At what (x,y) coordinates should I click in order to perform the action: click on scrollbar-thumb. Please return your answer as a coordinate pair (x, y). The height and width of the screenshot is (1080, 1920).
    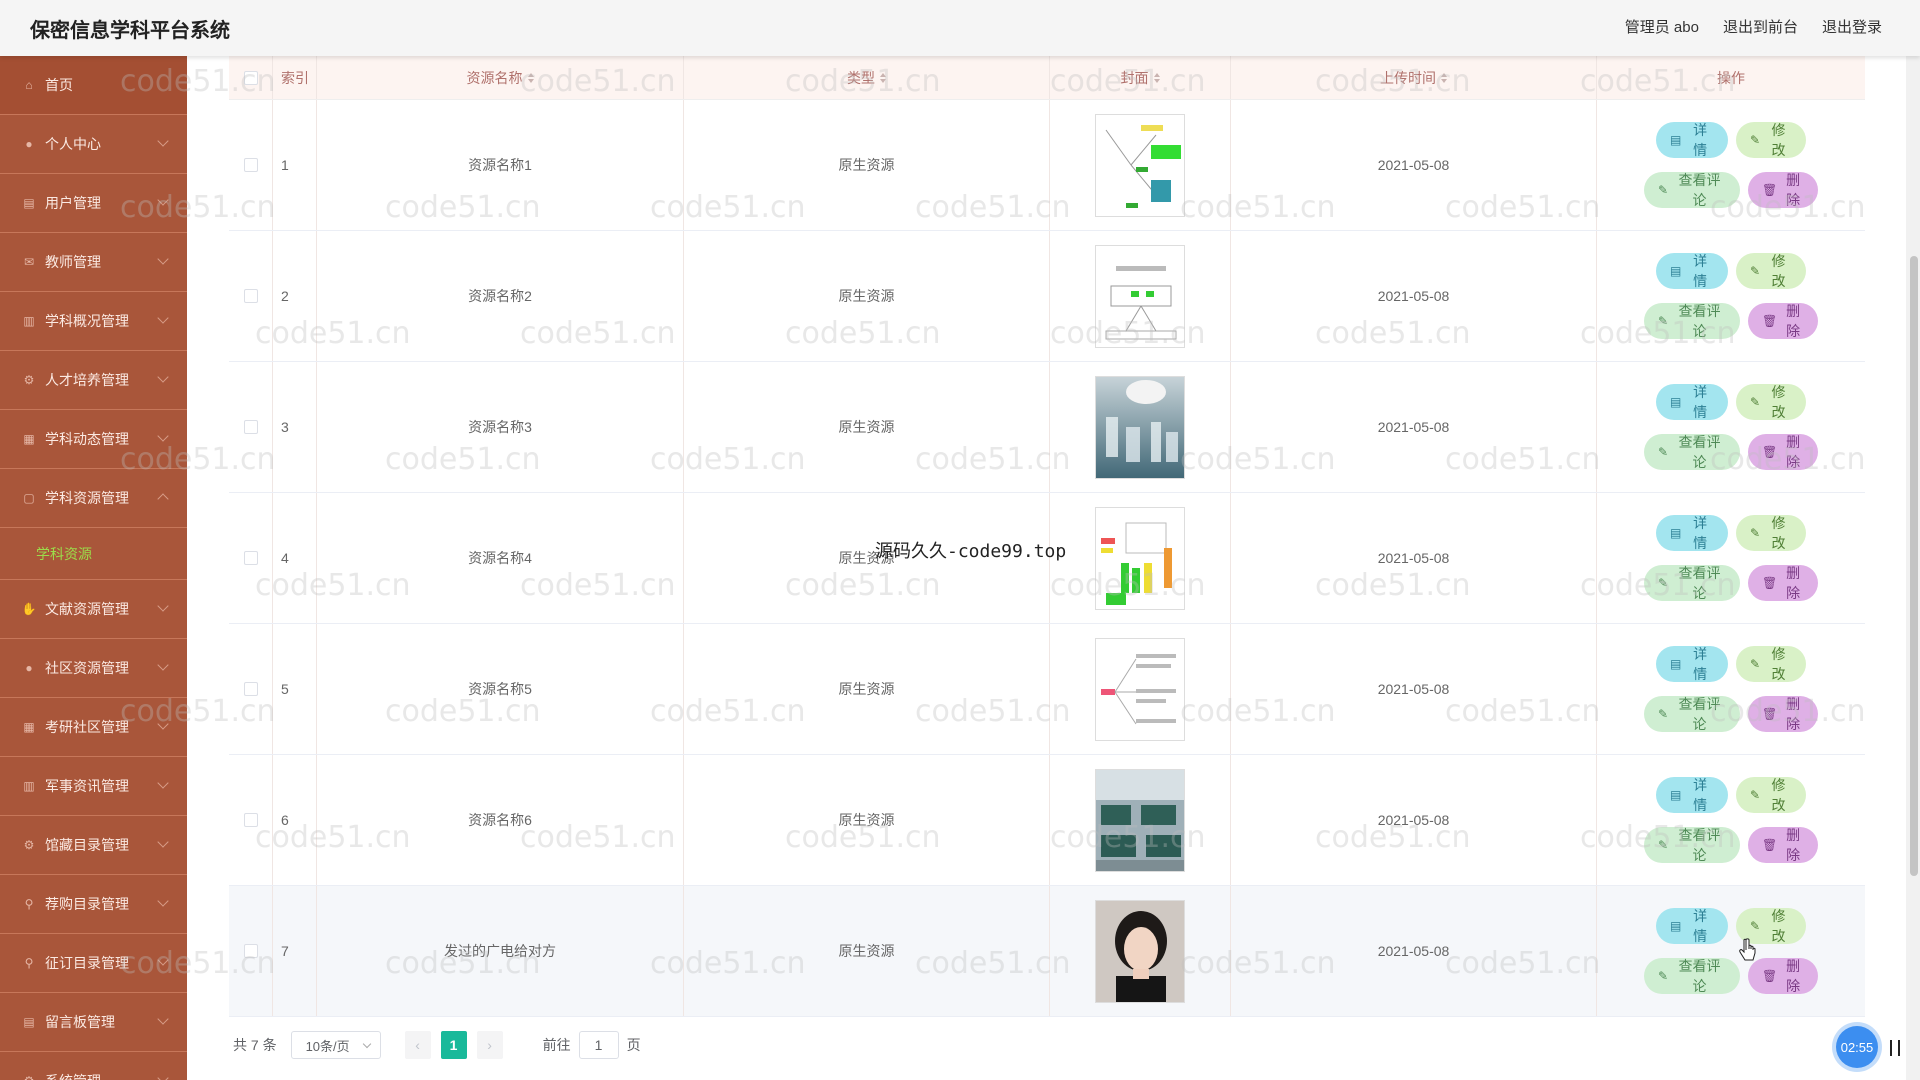
    Looking at the image, I should click on (1914, 566).